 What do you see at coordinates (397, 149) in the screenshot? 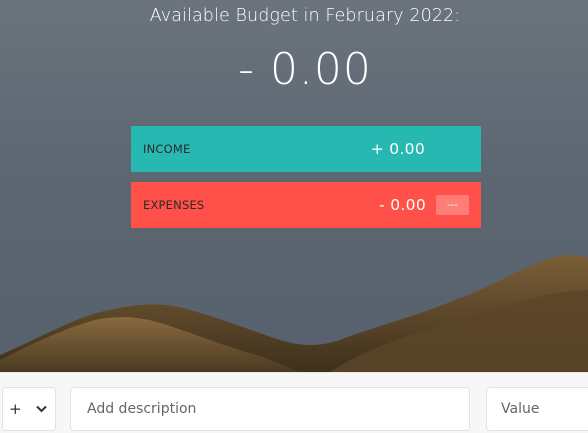
I see `income-value: + 0.00` at bounding box center [397, 149].